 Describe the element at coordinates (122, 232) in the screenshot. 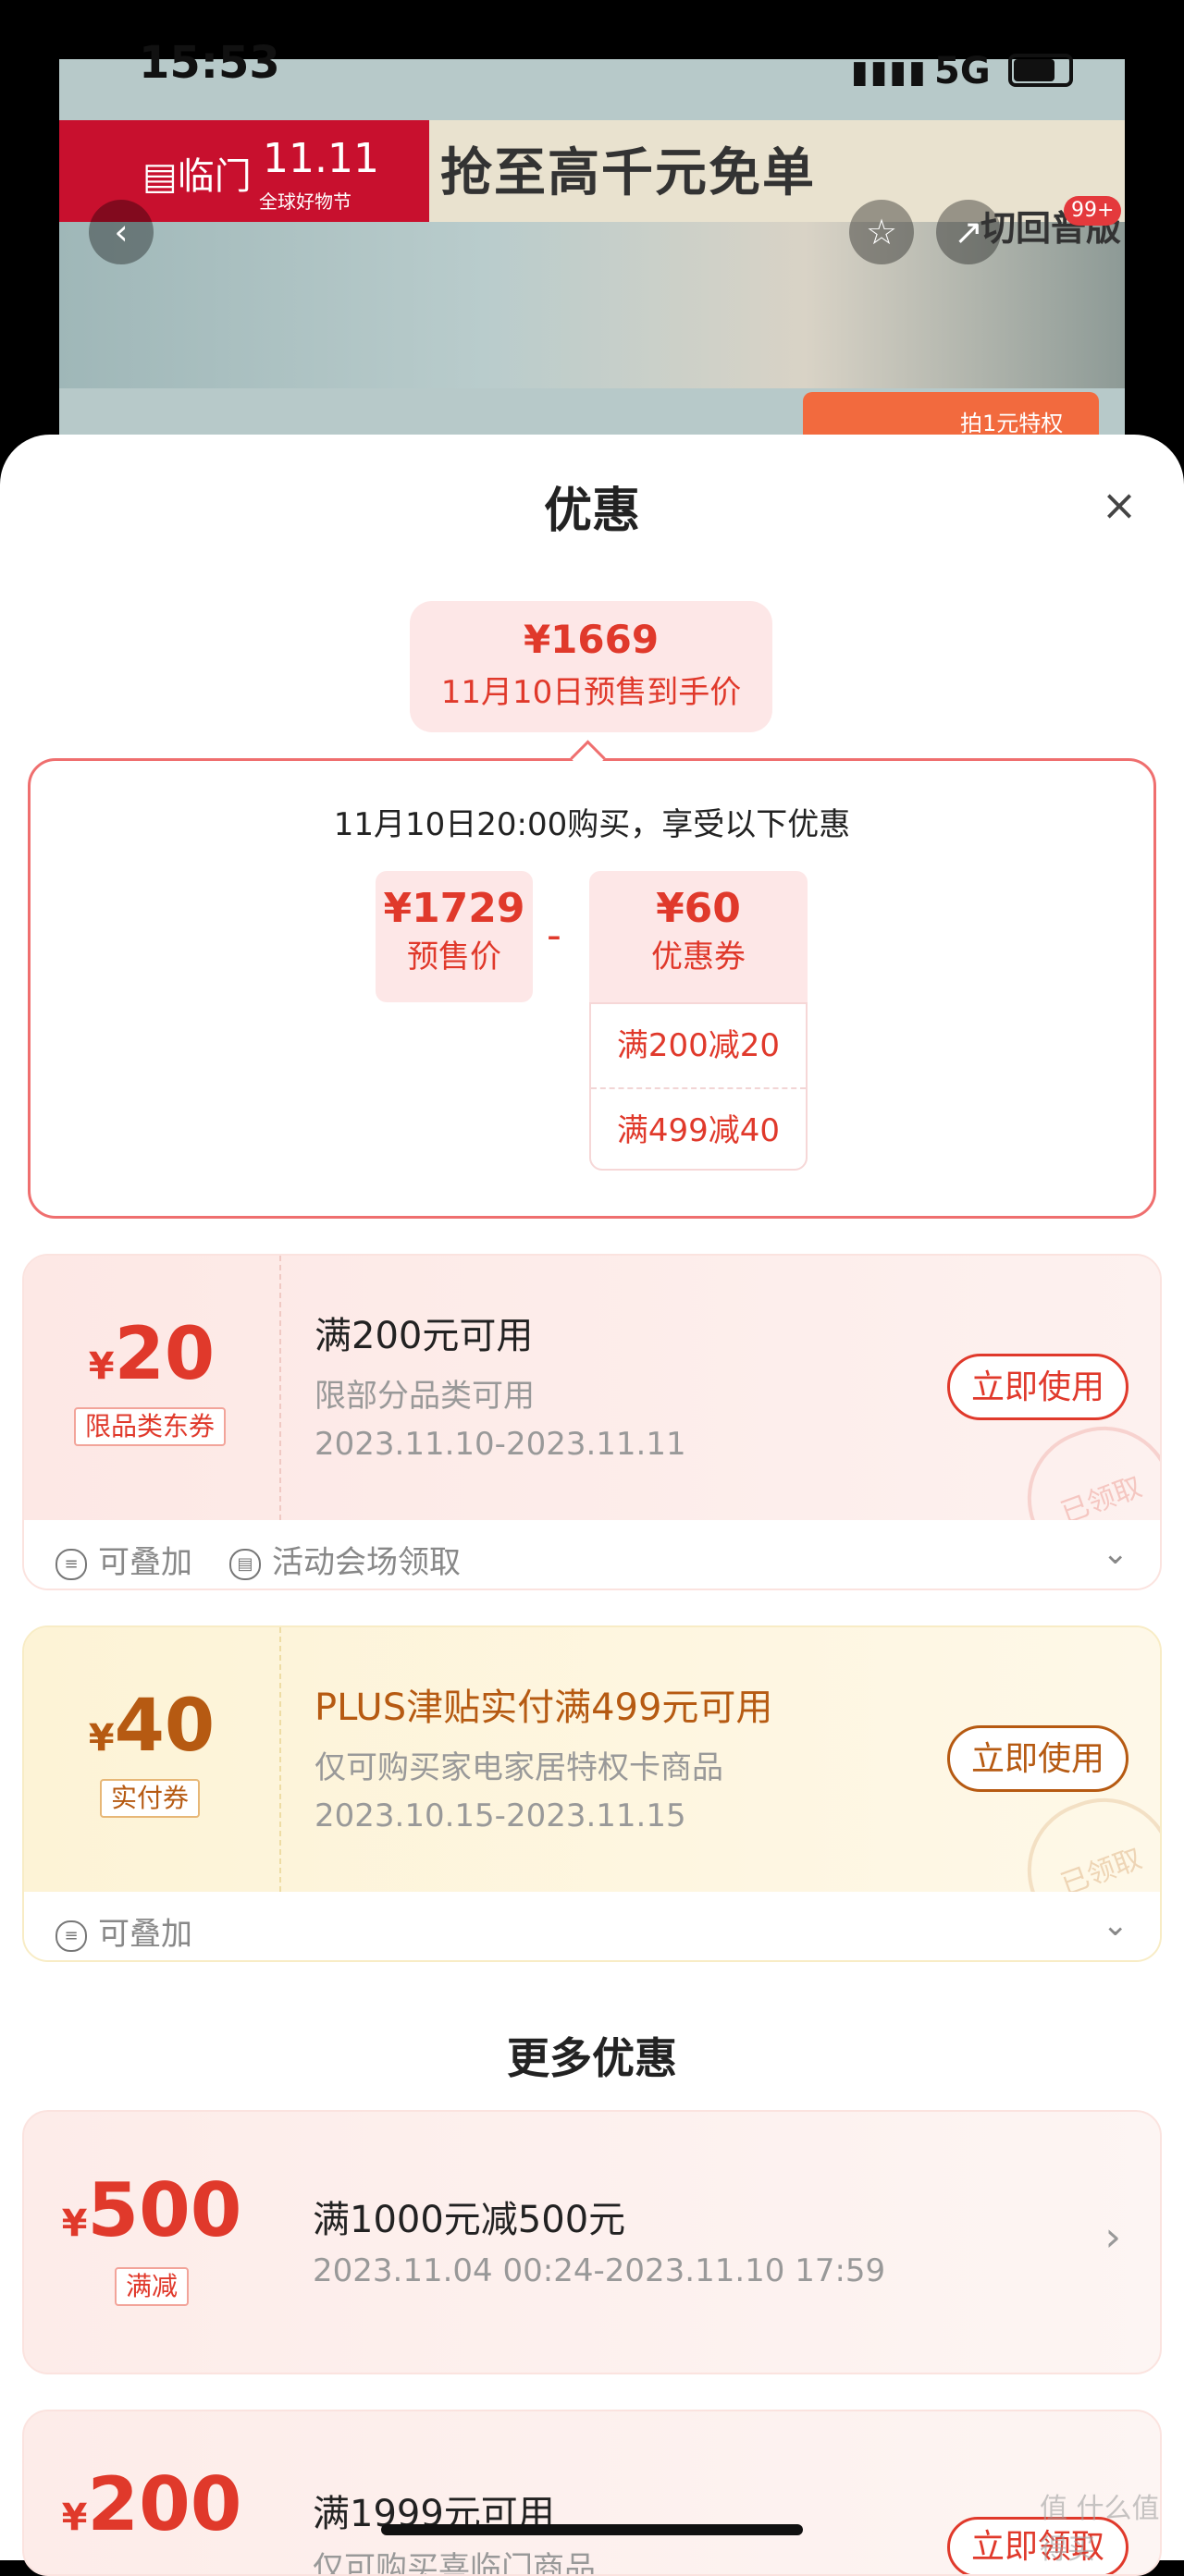

I see `back-icon: ‹` at that location.